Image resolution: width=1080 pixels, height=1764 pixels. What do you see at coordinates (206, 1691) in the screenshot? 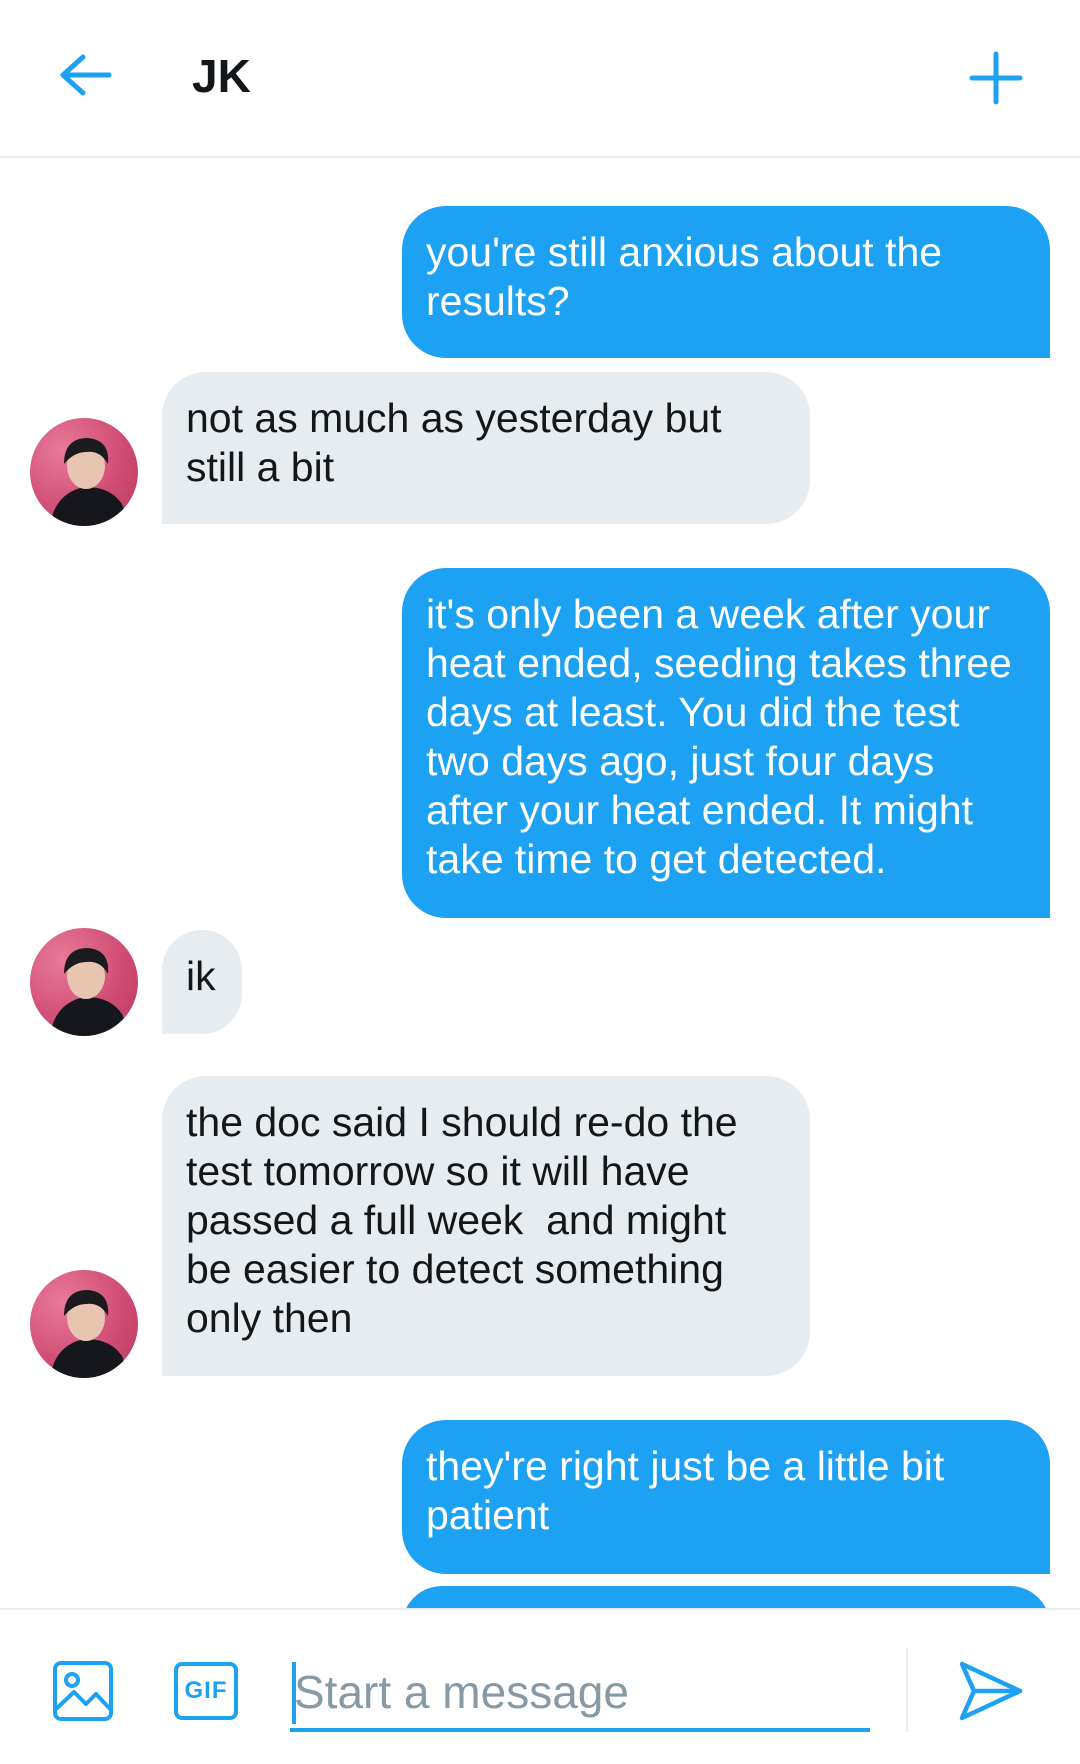
I see `gif-button: GIF` at bounding box center [206, 1691].